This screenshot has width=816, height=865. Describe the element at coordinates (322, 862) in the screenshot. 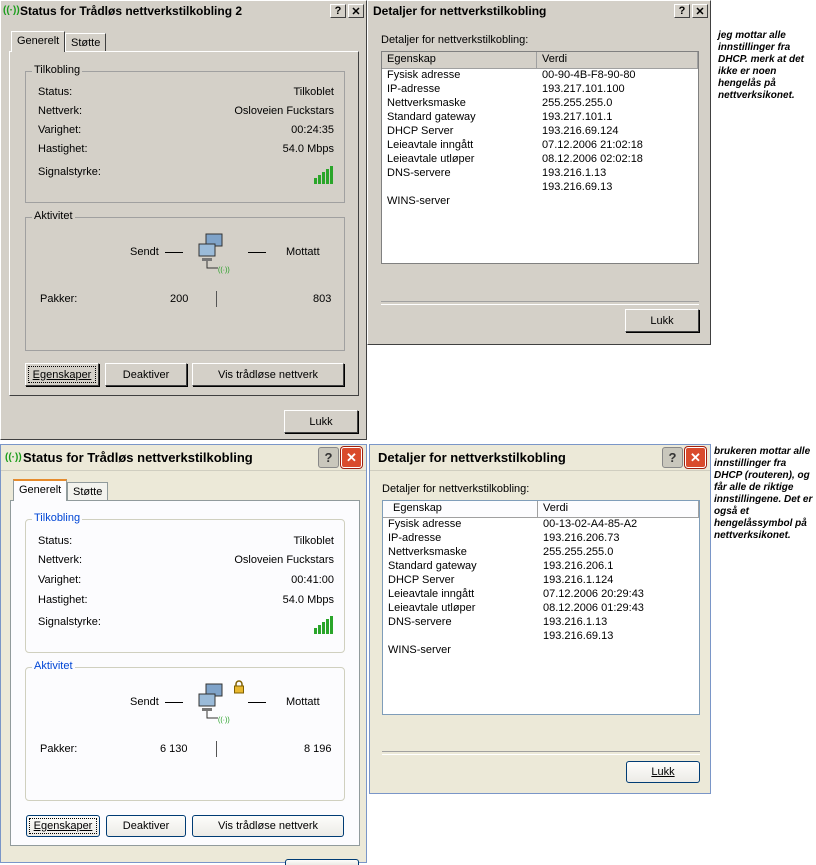

I see `close-dialog-button` at that location.